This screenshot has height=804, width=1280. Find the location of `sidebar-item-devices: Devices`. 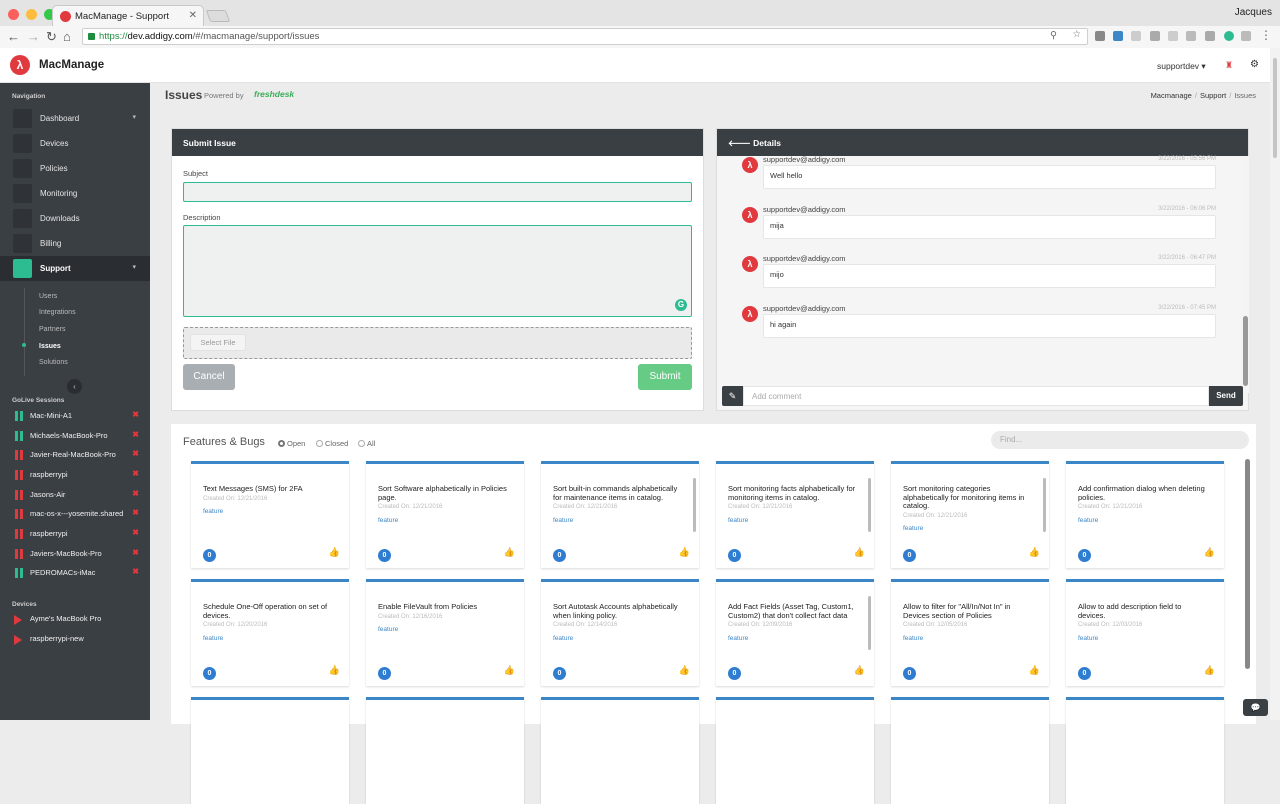

sidebar-item-devices: Devices is located at coordinates (75, 143).